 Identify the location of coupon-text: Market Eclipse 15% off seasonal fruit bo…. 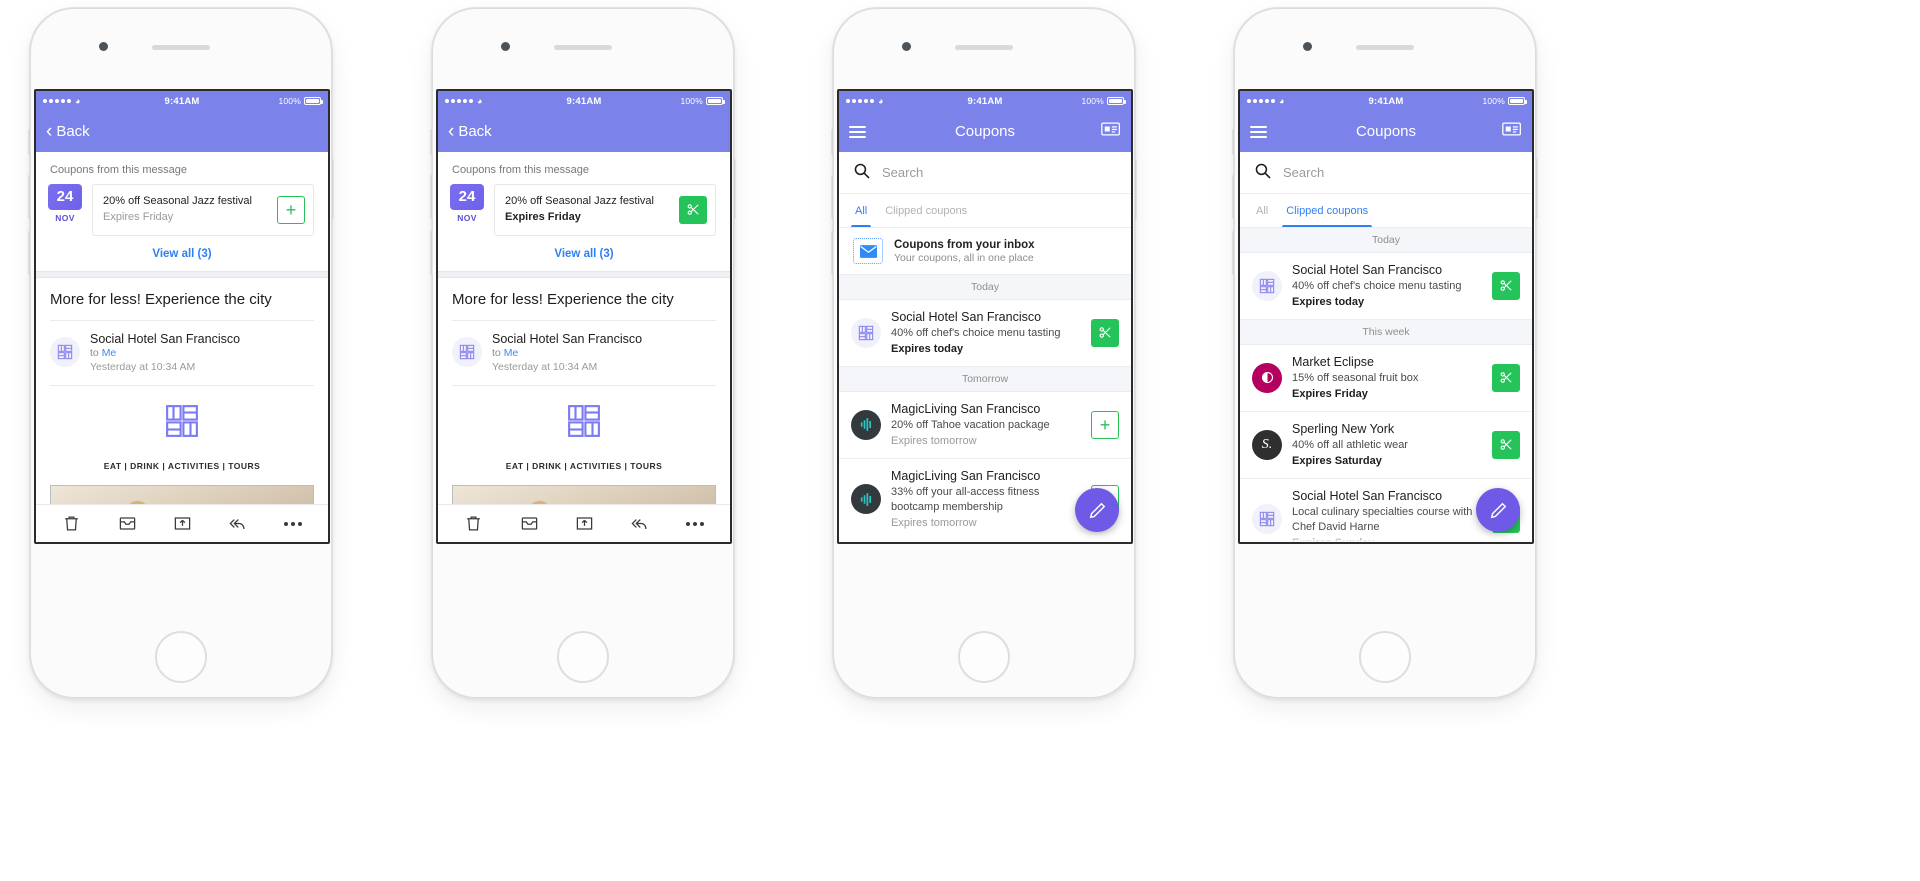
(1387, 378).